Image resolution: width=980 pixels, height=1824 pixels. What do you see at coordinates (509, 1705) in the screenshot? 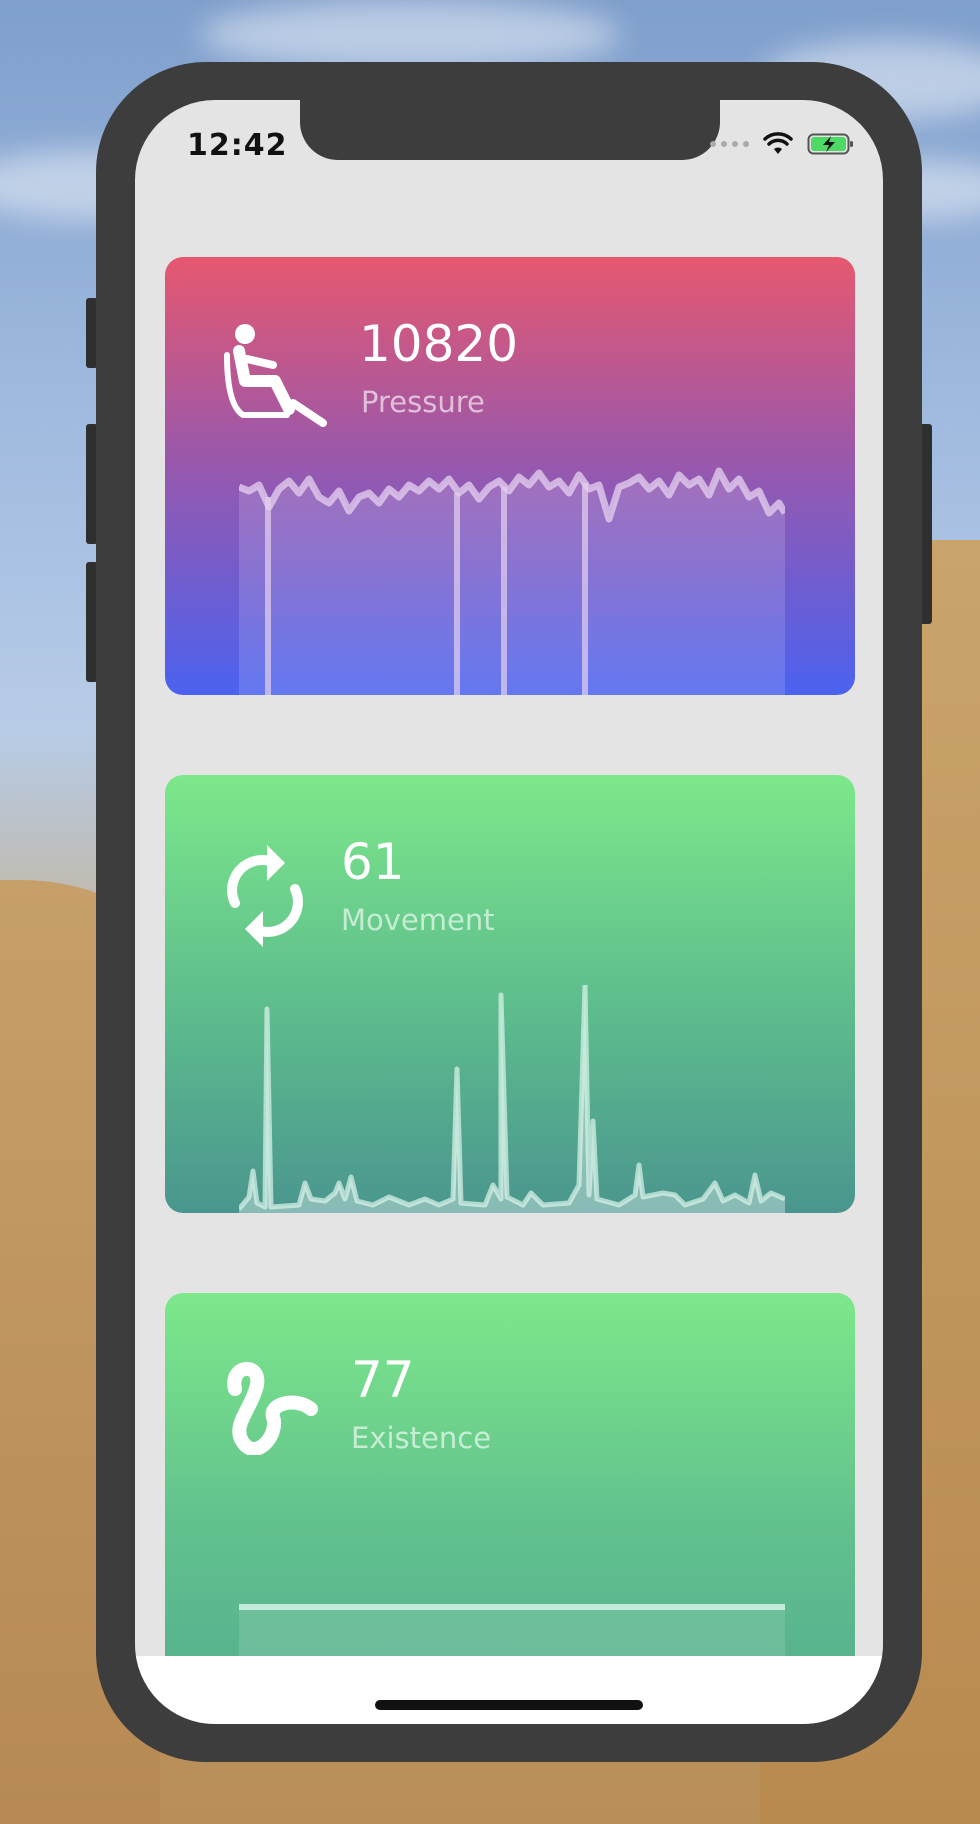
I see `home-indicator` at bounding box center [509, 1705].